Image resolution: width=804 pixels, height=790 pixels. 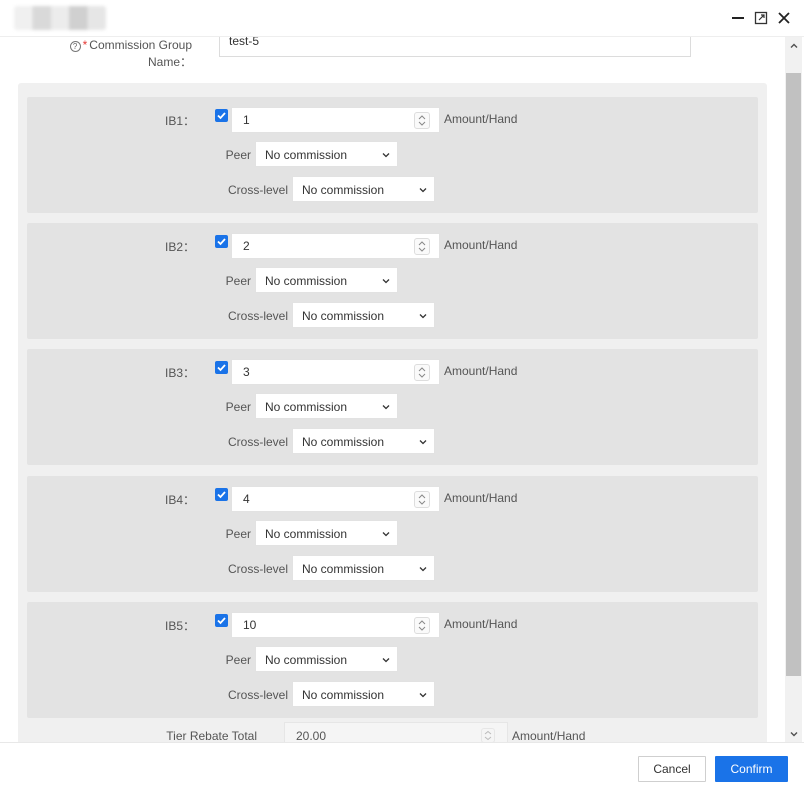 I want to click on tier-rebate-total-input: 20.00, so click(x=396, y=732).